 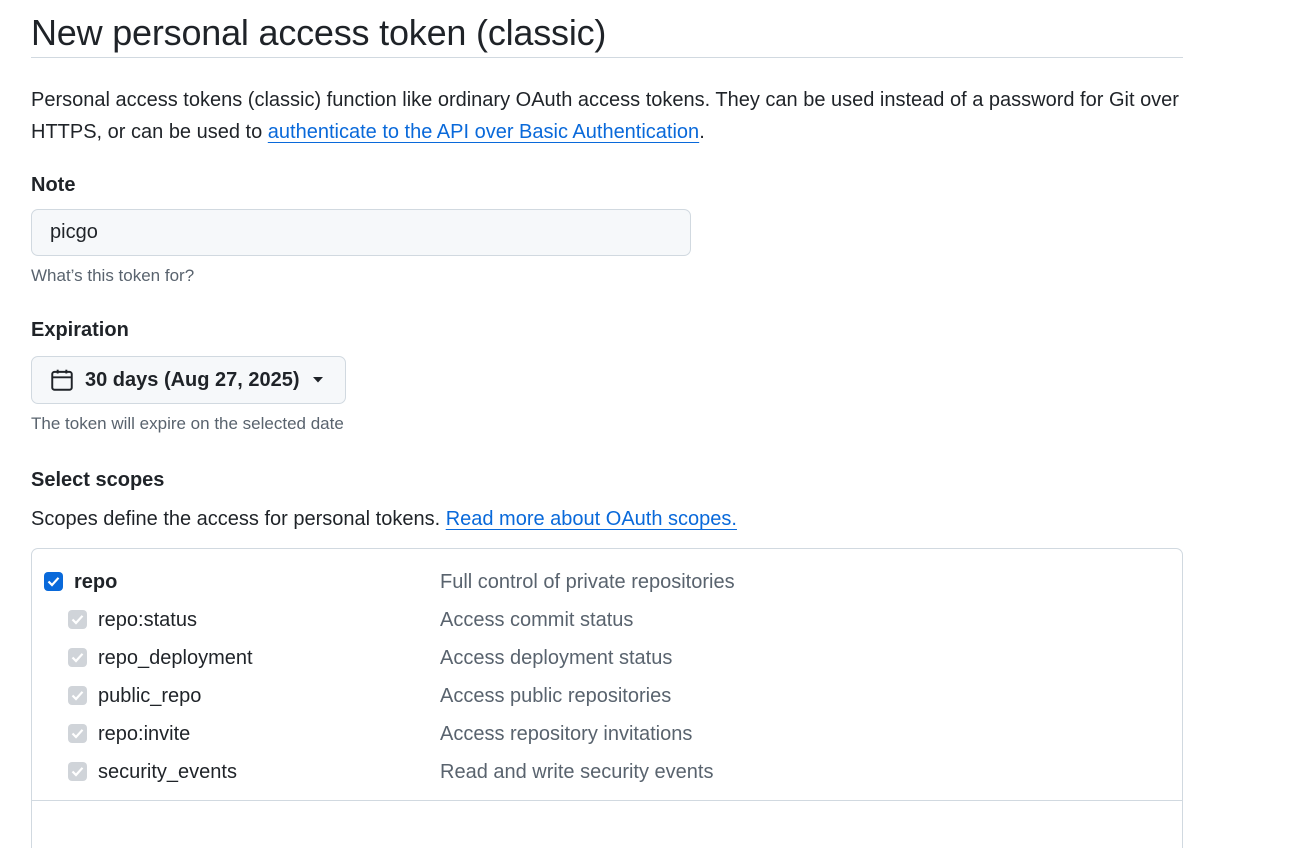 I want to click on scope-name: repo, so click(x=96, y=582).